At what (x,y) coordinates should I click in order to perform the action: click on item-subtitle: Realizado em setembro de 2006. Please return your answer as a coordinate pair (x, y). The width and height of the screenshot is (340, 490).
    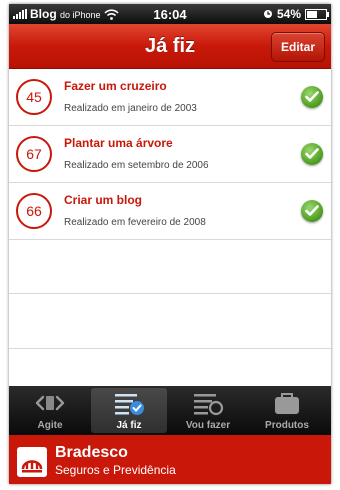
    Looking at the image, I should click on (136, 165).